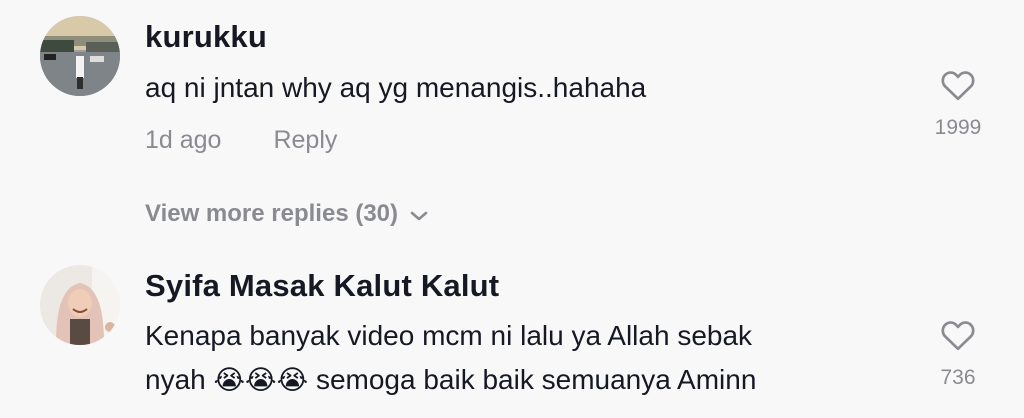 The width and height of the screenshot is (1024, 418). What do you see at coordinates (322, 286) in the screenshot?
I see `comment-username: Syifa Masak Kalut Kalut` at bounding box center [322, 286].